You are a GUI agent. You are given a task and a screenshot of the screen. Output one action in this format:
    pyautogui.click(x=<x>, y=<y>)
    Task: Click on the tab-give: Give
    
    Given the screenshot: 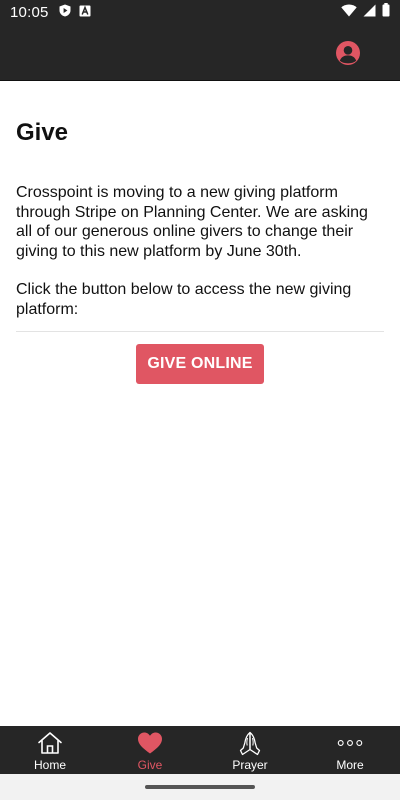 What is the action you would take?
    pyautogui.click(x=150, y=750)
    